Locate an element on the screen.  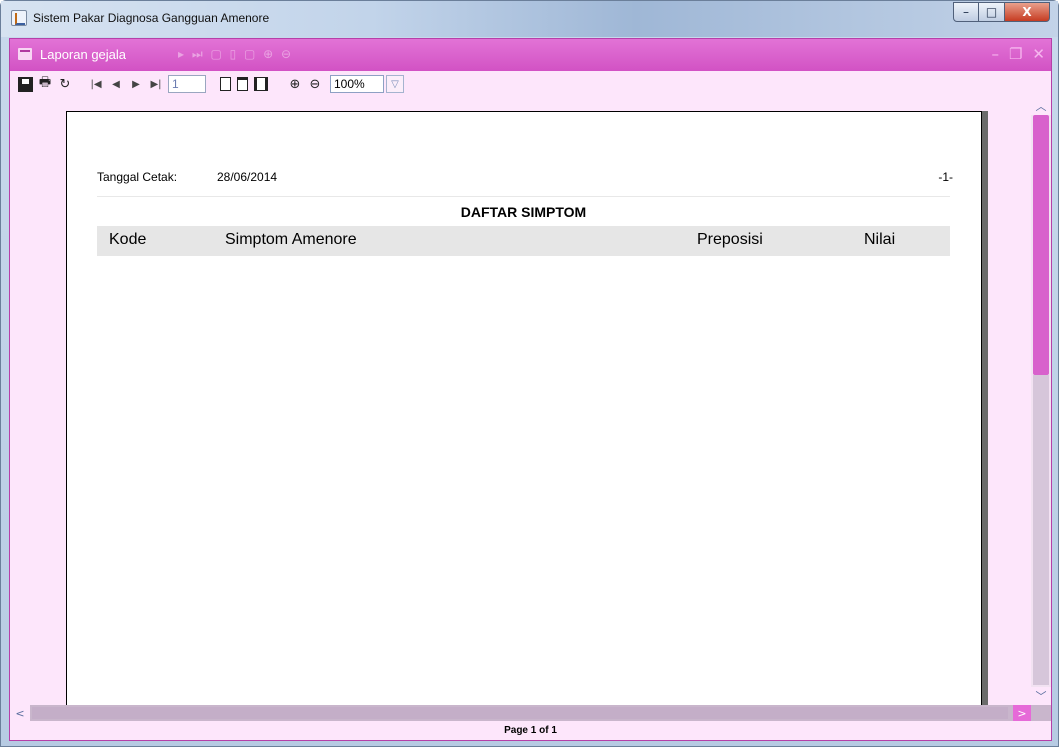
reload-icon: ↻ is located at coordinates (65, 84).